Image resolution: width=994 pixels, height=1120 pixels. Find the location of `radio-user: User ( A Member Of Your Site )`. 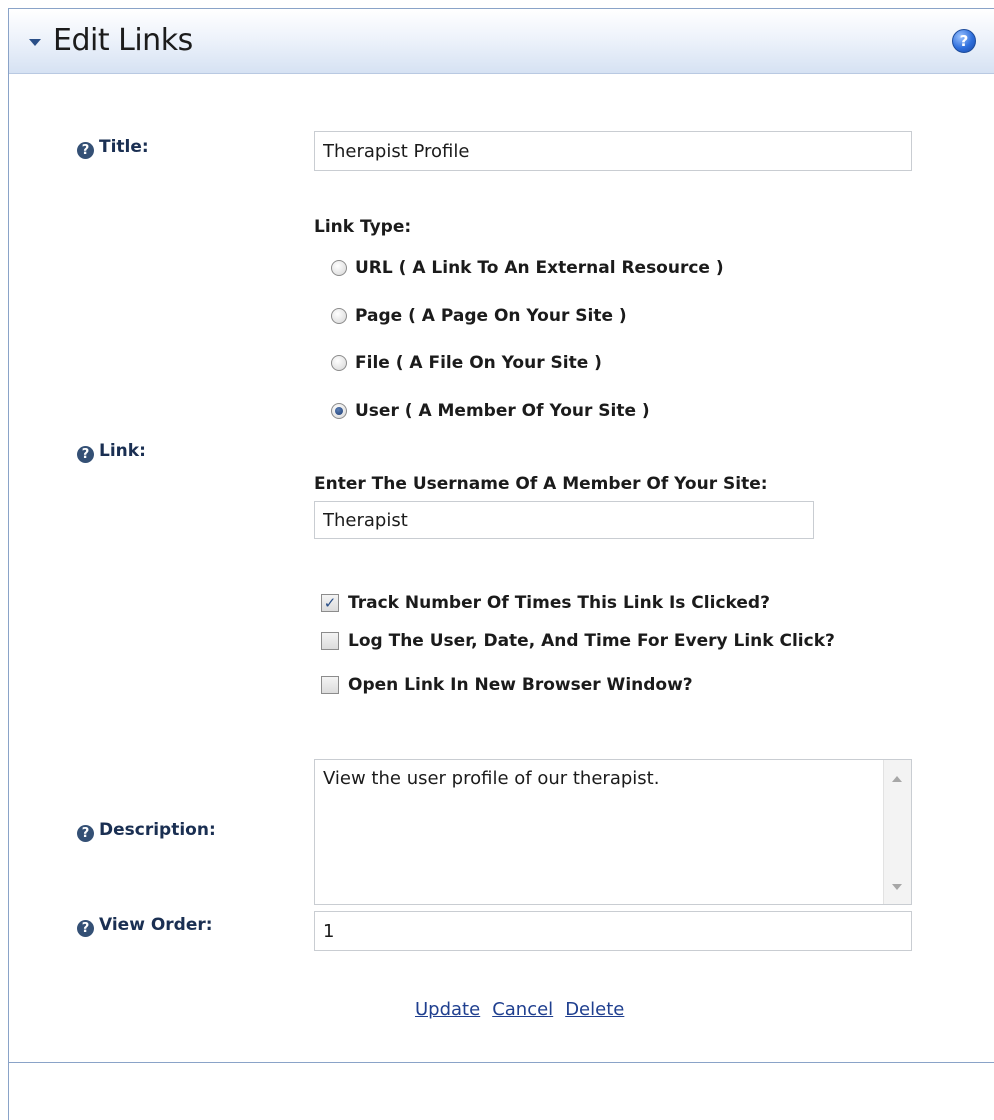

radio-user: User ( A Member Of Your Site ) is located at coordinates (490, 411).